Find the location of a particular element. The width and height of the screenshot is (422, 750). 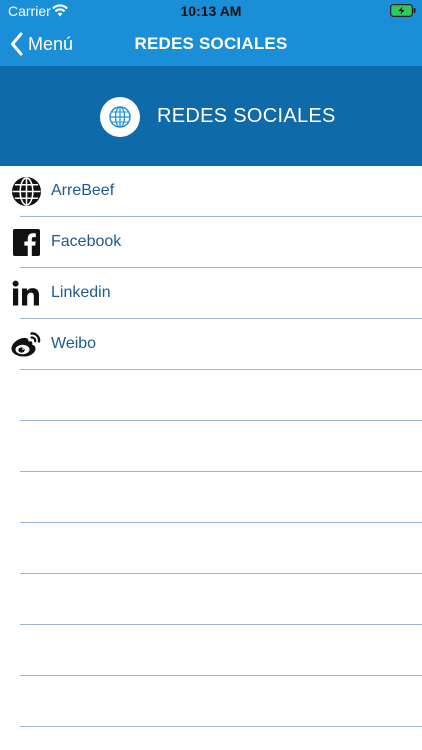

navigation-bar: Menú REDES SOCIALES is located at coordinates (211, 44).